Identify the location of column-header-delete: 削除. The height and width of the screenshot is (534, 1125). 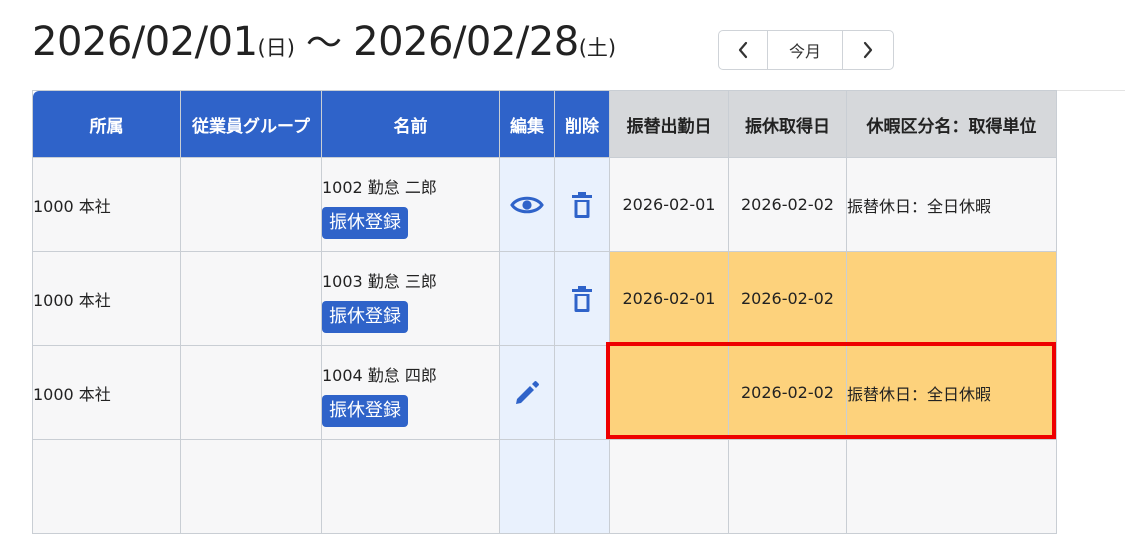
(582, 124).